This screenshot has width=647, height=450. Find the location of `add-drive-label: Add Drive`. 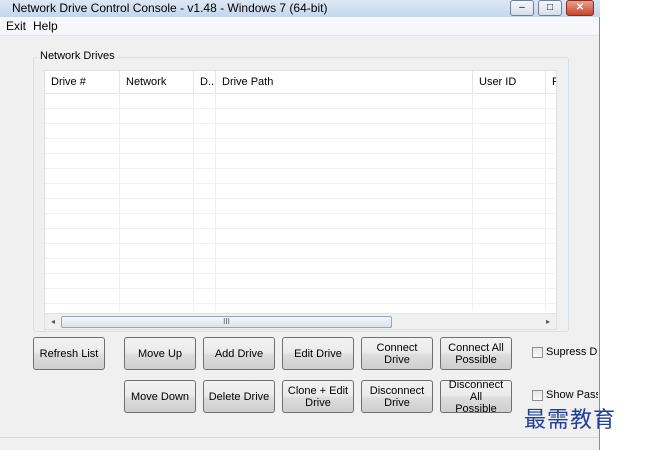

add-drive-label: Add Drive is located at coordinates (239, 353).